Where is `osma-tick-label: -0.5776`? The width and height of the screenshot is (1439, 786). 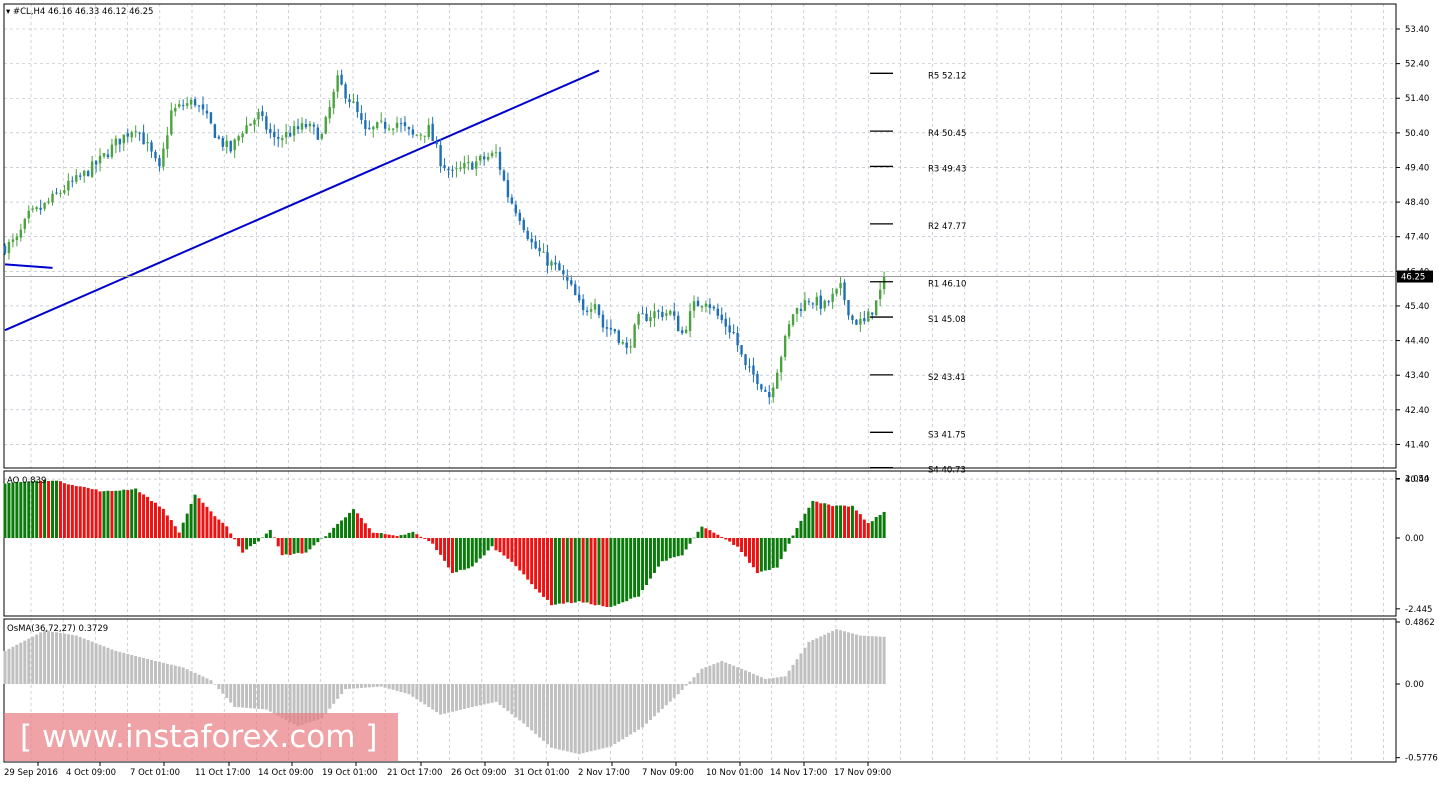
osma-tick-label: -0.5776 is located at coordinates (1421, 759).